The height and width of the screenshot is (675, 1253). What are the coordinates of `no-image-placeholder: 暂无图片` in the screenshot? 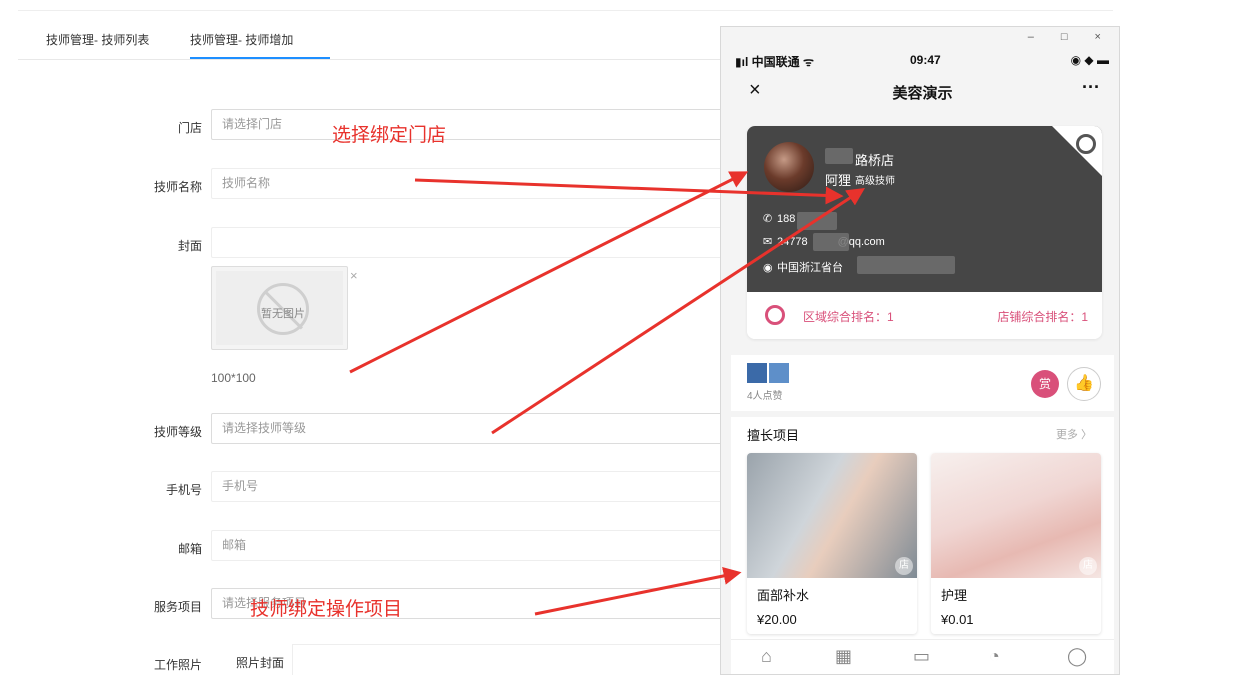 It's located at (279, 308).